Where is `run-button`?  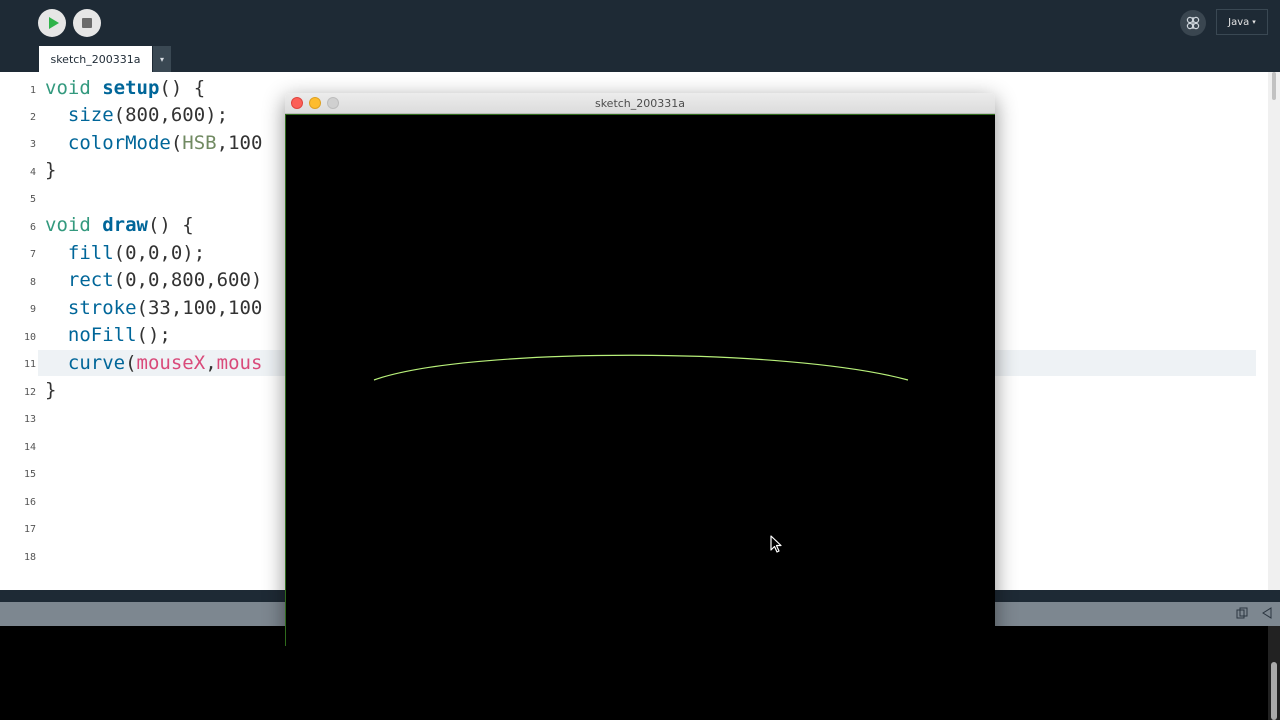
run-button is located at coordinates (52, 23).